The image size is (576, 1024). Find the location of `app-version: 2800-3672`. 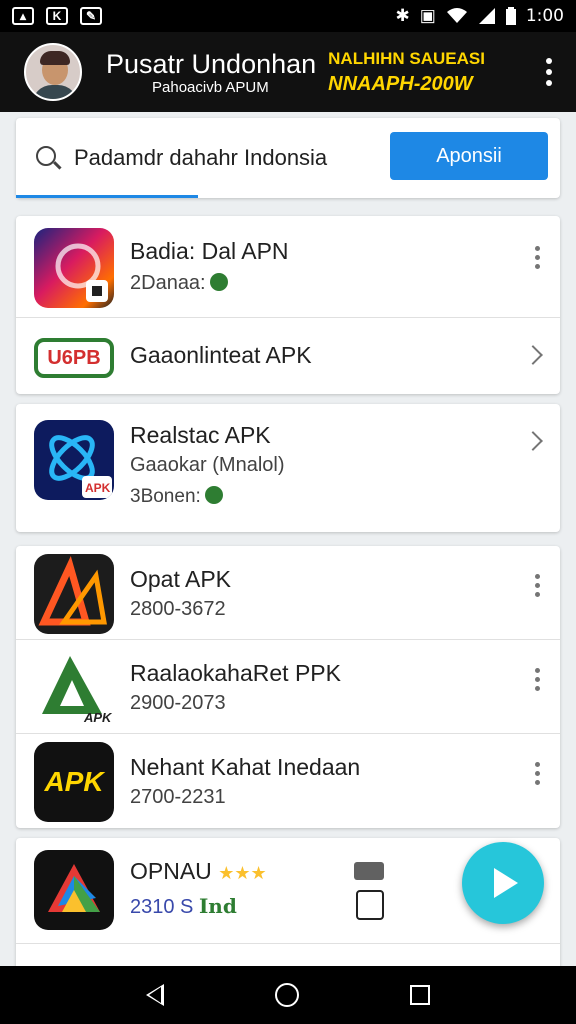

app-version: 2800-3672 is located at coordinates (178, 609).